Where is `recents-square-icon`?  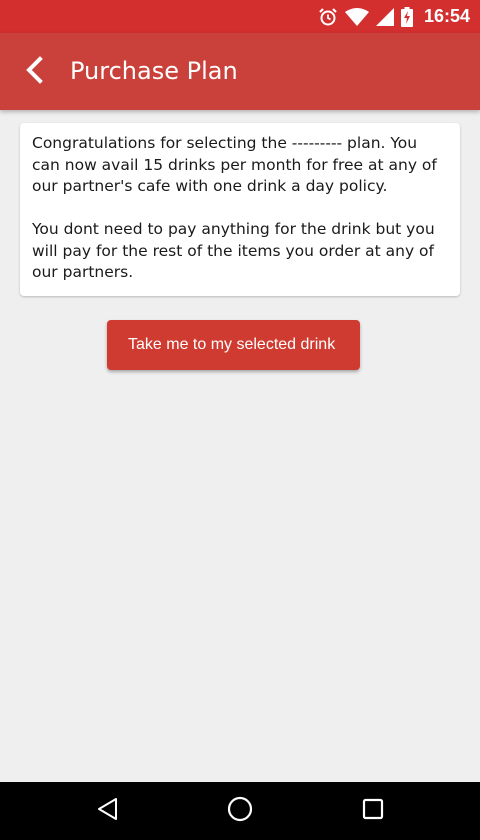
recents-square-icon is located at coordinates (373, 811).